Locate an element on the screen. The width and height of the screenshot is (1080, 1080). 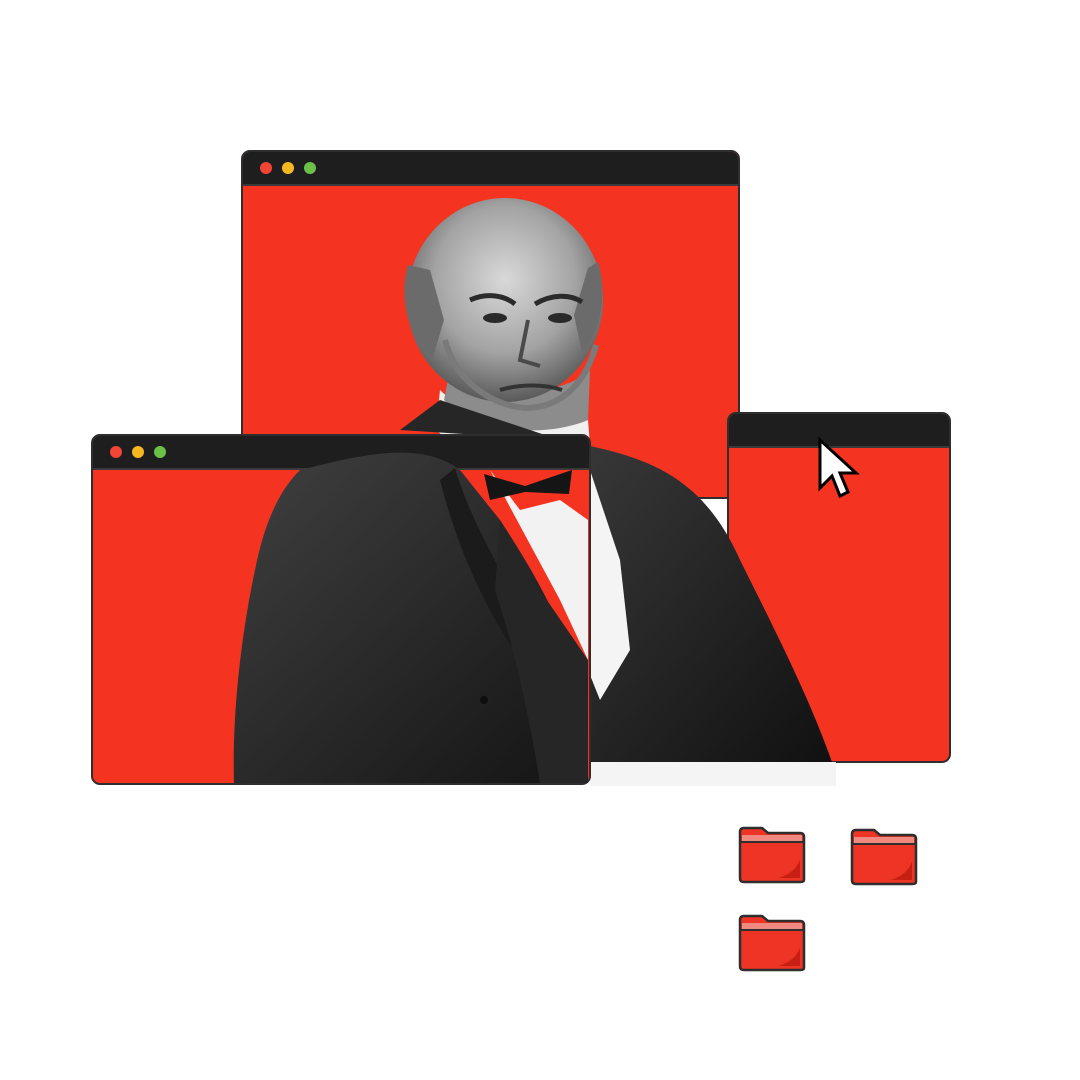
back-window-titlebar is located at coordinates (490, 169).